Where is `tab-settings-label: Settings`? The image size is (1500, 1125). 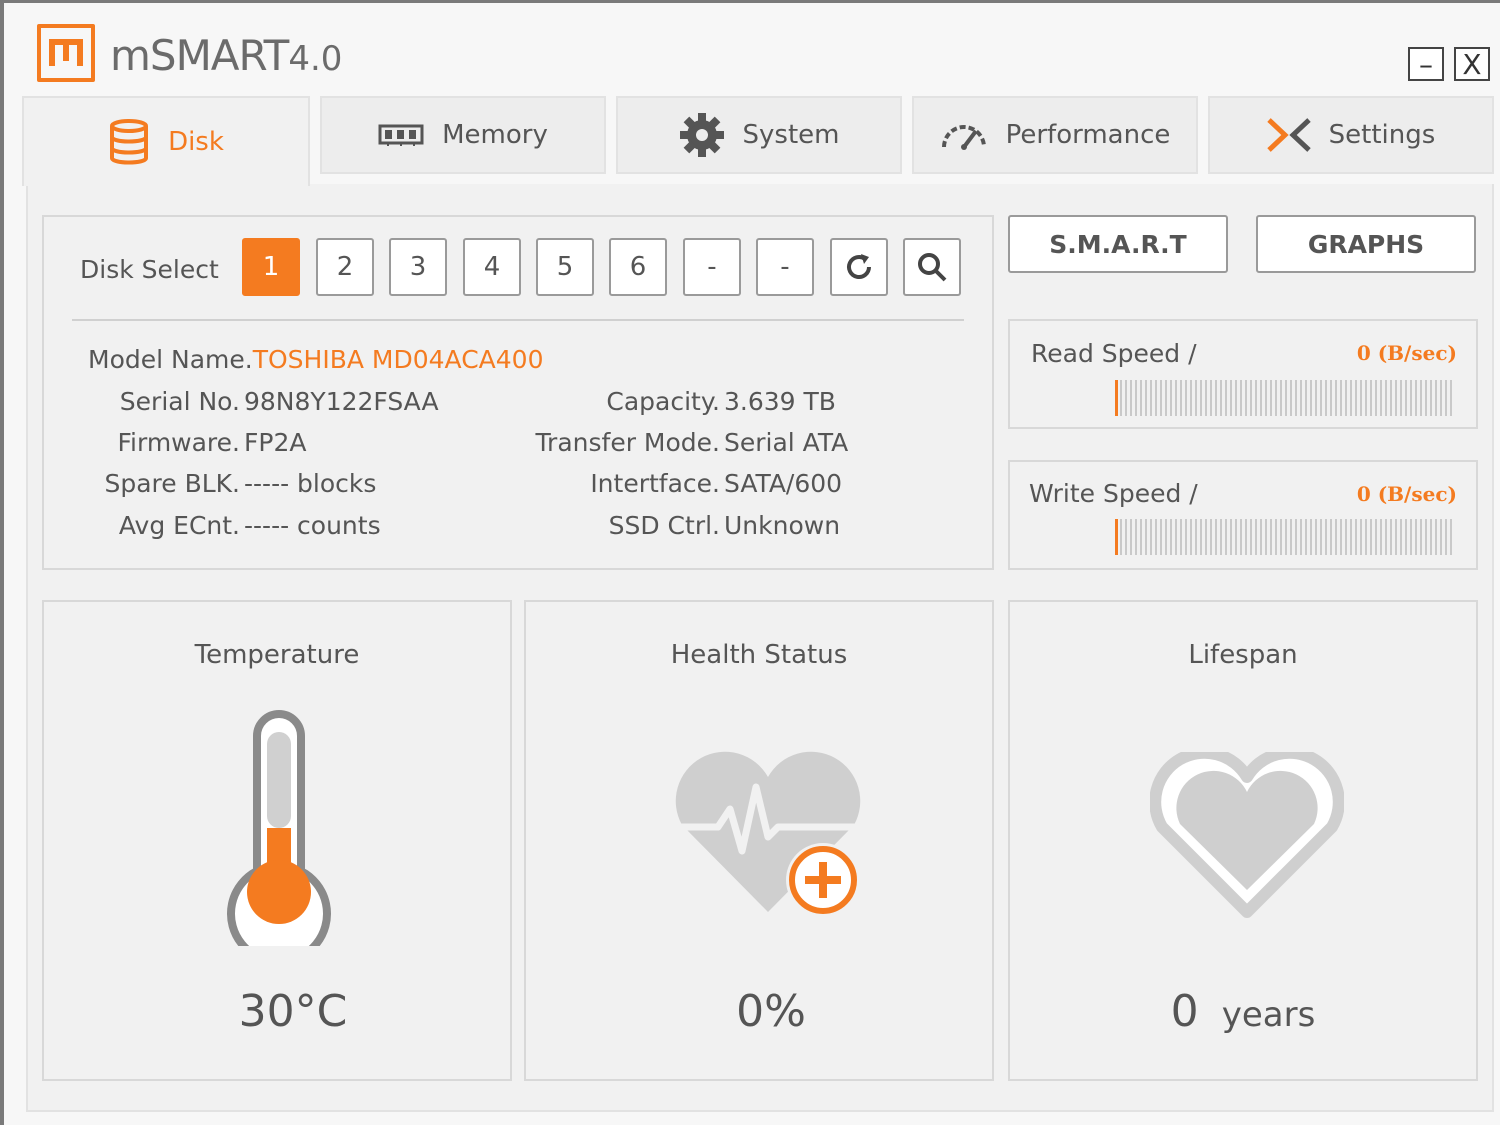
tab-settings-label: Settings is located at coordinates (1382, 135).